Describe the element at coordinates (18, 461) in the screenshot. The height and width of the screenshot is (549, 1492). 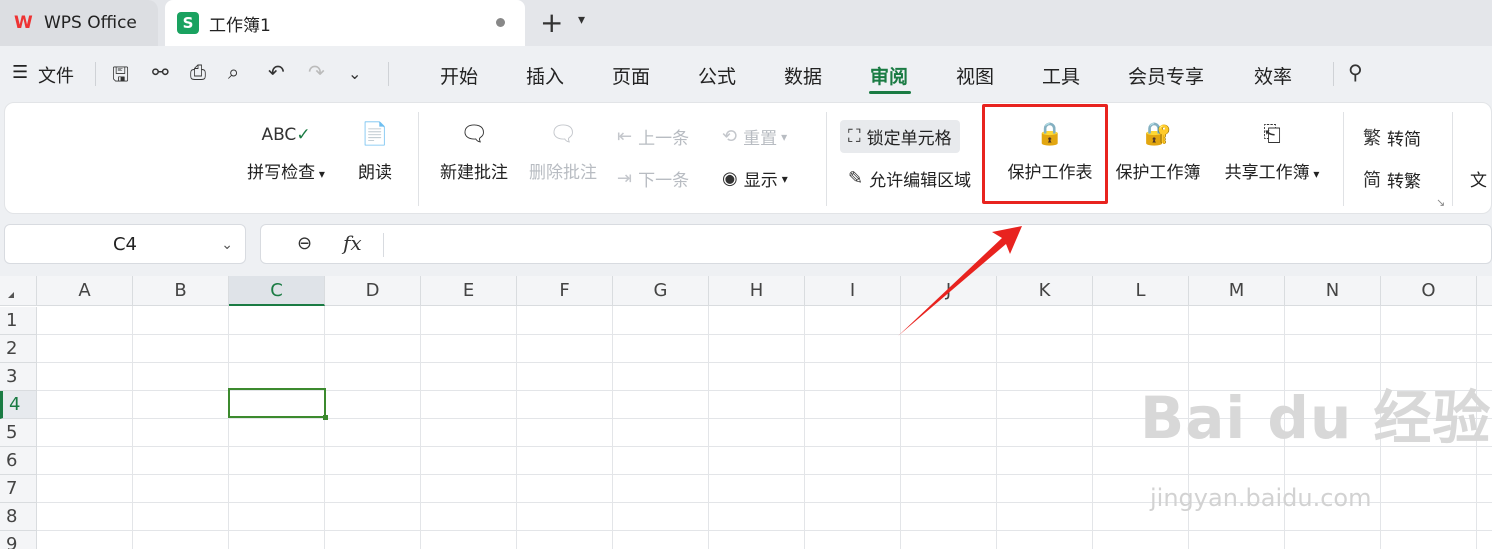
I see `row-header: 6` at that location.